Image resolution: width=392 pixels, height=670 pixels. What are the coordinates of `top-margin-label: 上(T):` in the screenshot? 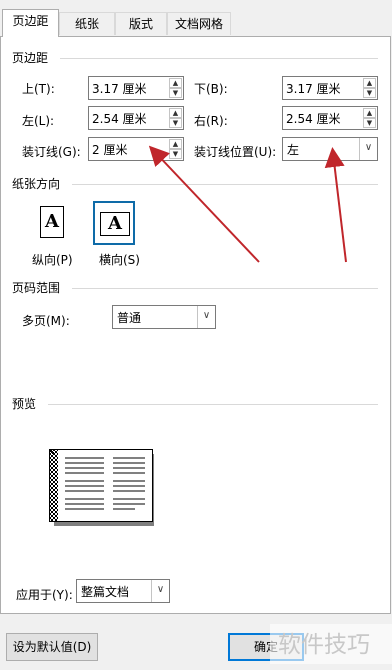 It's located at (38, 89).